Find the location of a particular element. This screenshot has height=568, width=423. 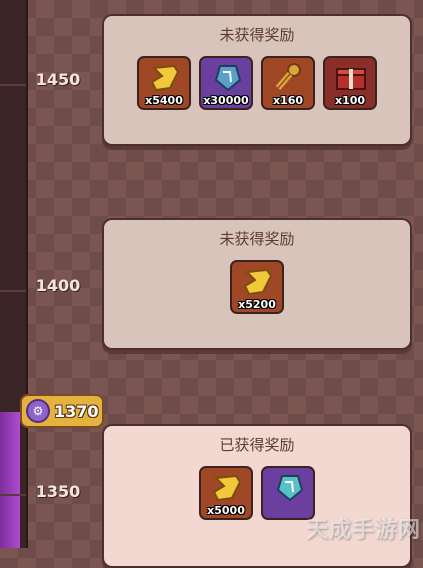

reward-gift-box: x100 is located at coordinates (350, 83).